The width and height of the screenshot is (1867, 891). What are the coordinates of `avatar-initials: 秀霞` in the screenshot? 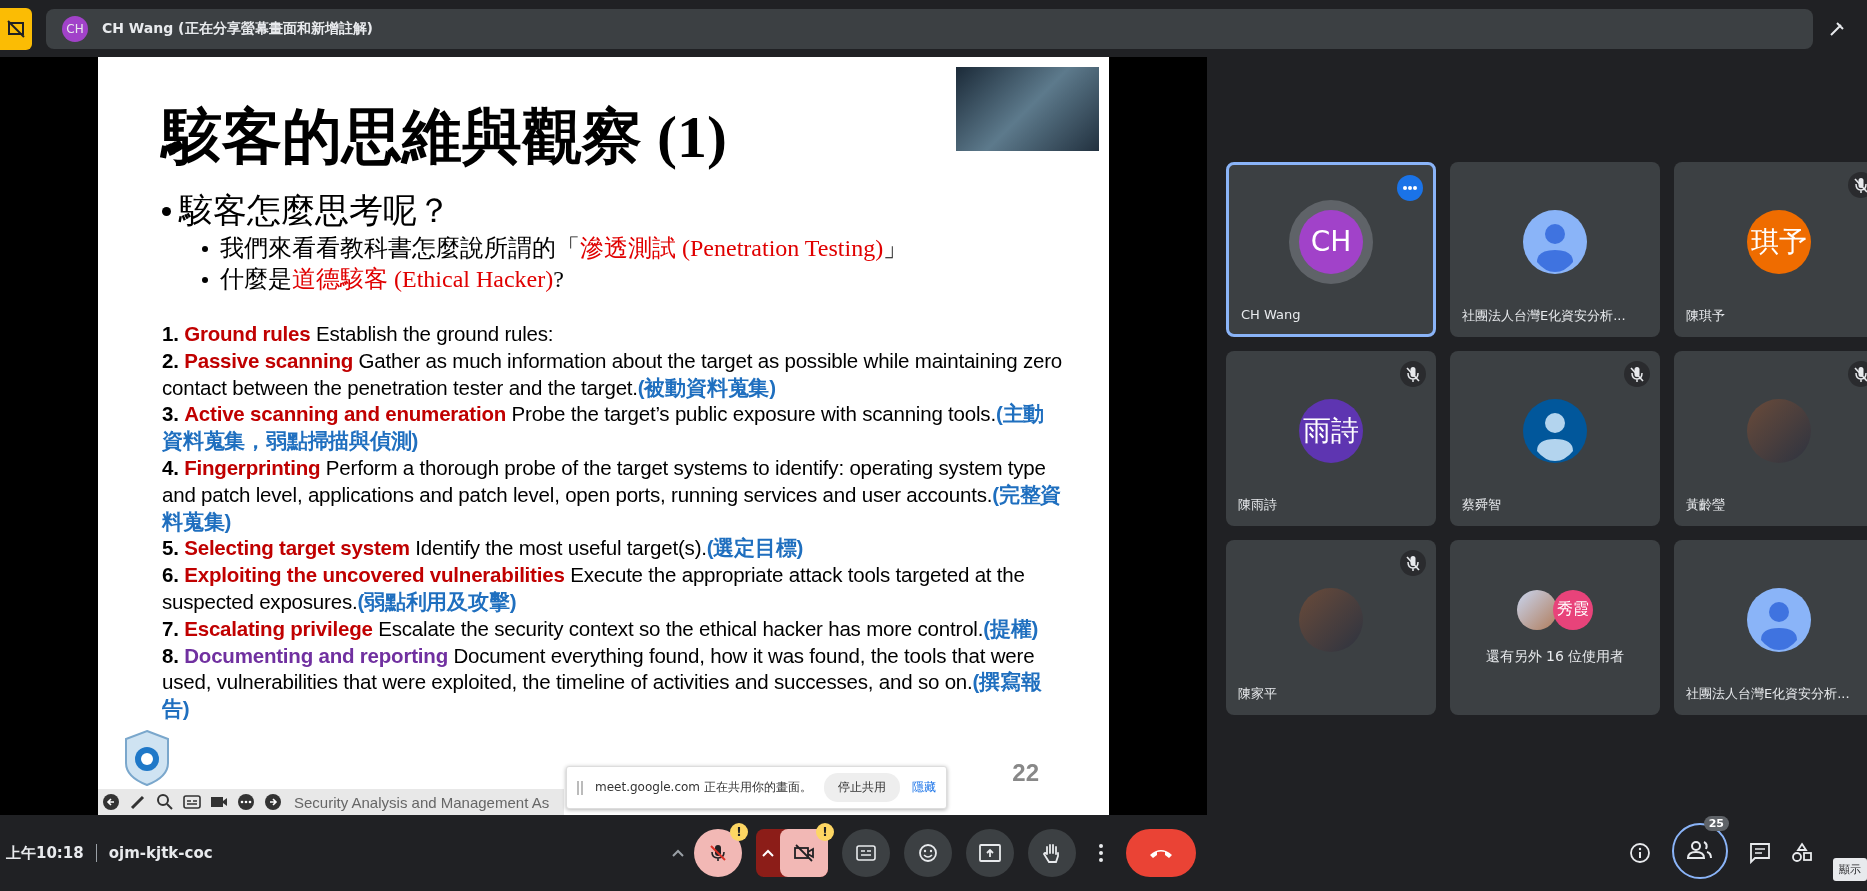 It's located at (1573, 609).